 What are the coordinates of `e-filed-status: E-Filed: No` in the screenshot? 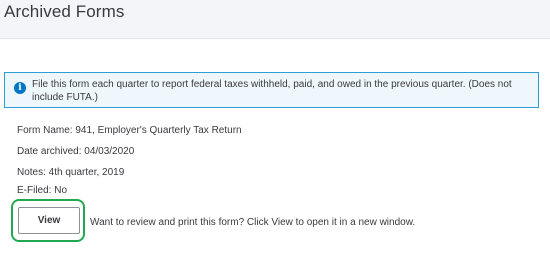 It's located at (42, 190).